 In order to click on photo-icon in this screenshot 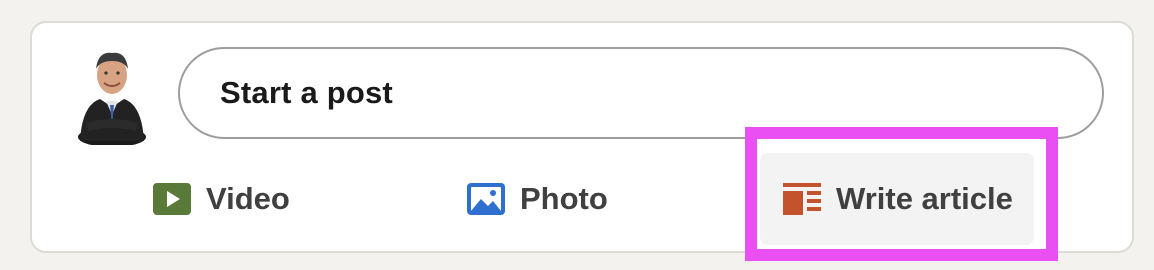, I will do `click(486, 199)`.